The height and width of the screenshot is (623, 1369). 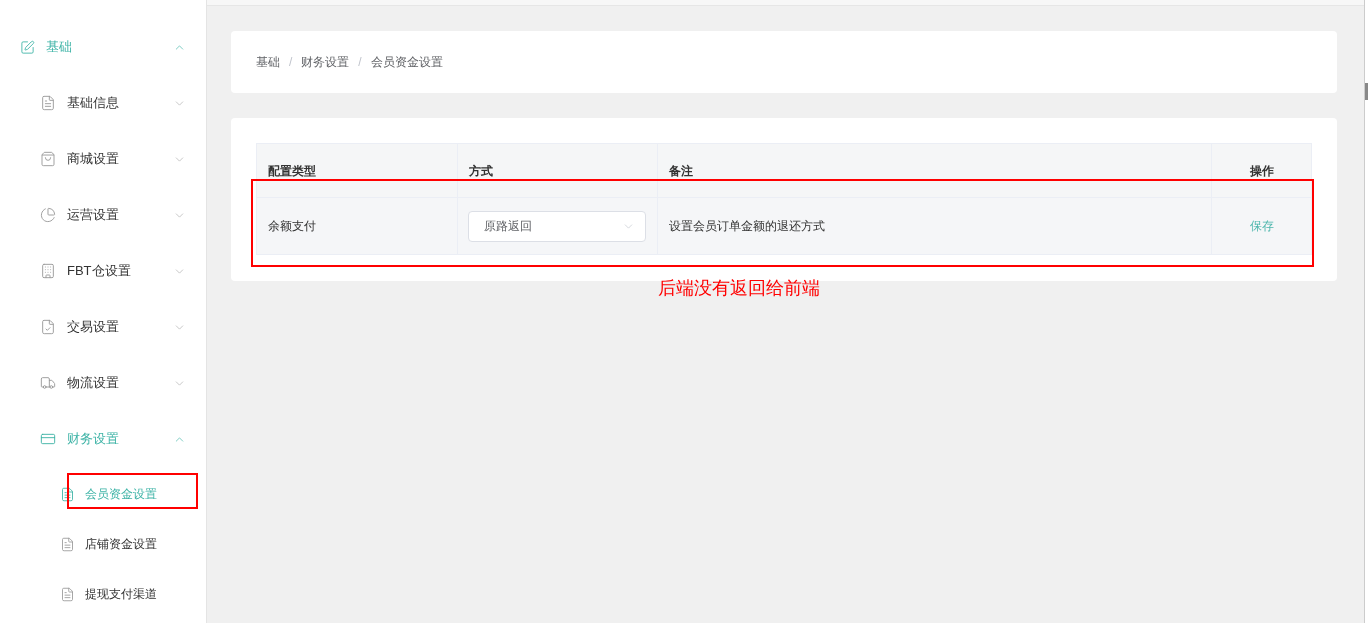 I want to click on shopping-bag-icon, so click(x=48, y=159).